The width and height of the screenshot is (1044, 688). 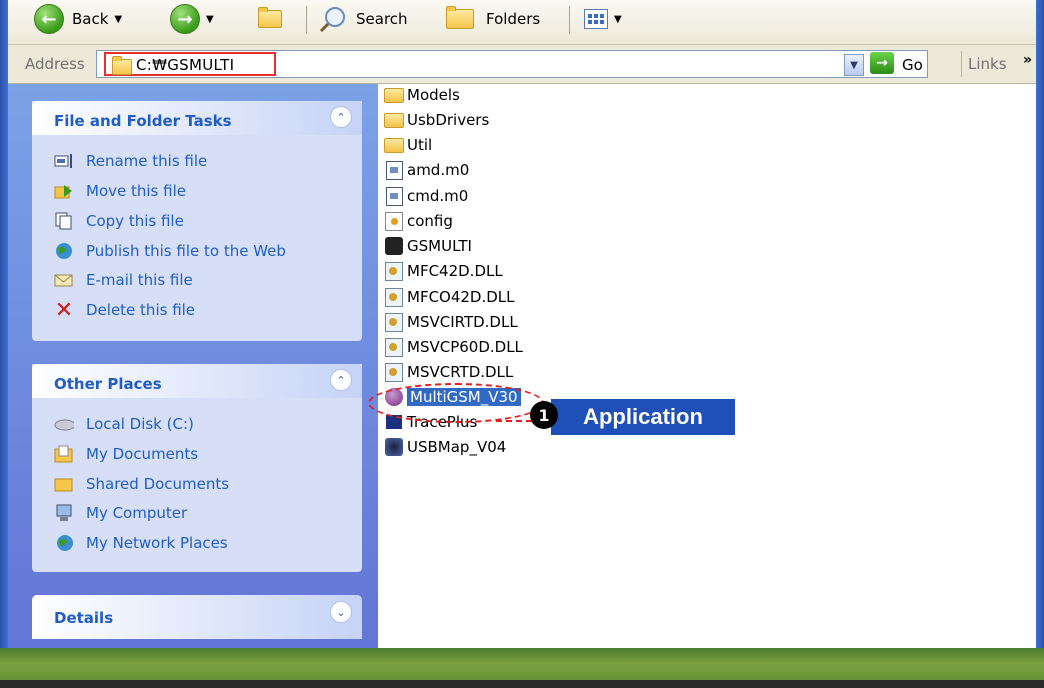 What do you see at coordinates (120, 513) in the screenshot?
I see `place-my-computer: My Computer` at bounding box center [120, 513].